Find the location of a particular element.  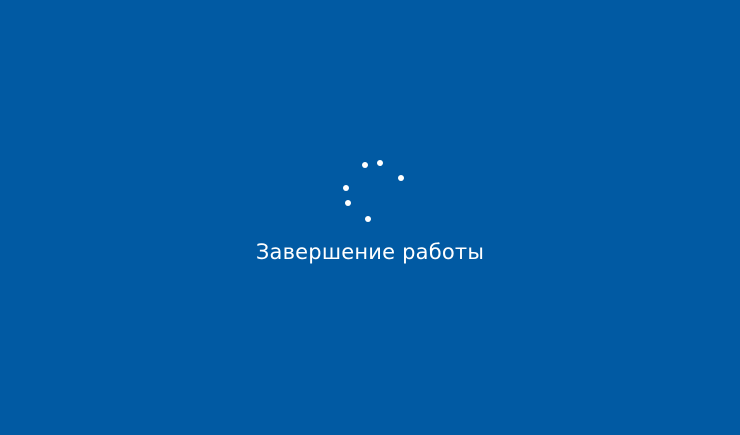

loading-spinner-icon is located at coordinates (375, 192).